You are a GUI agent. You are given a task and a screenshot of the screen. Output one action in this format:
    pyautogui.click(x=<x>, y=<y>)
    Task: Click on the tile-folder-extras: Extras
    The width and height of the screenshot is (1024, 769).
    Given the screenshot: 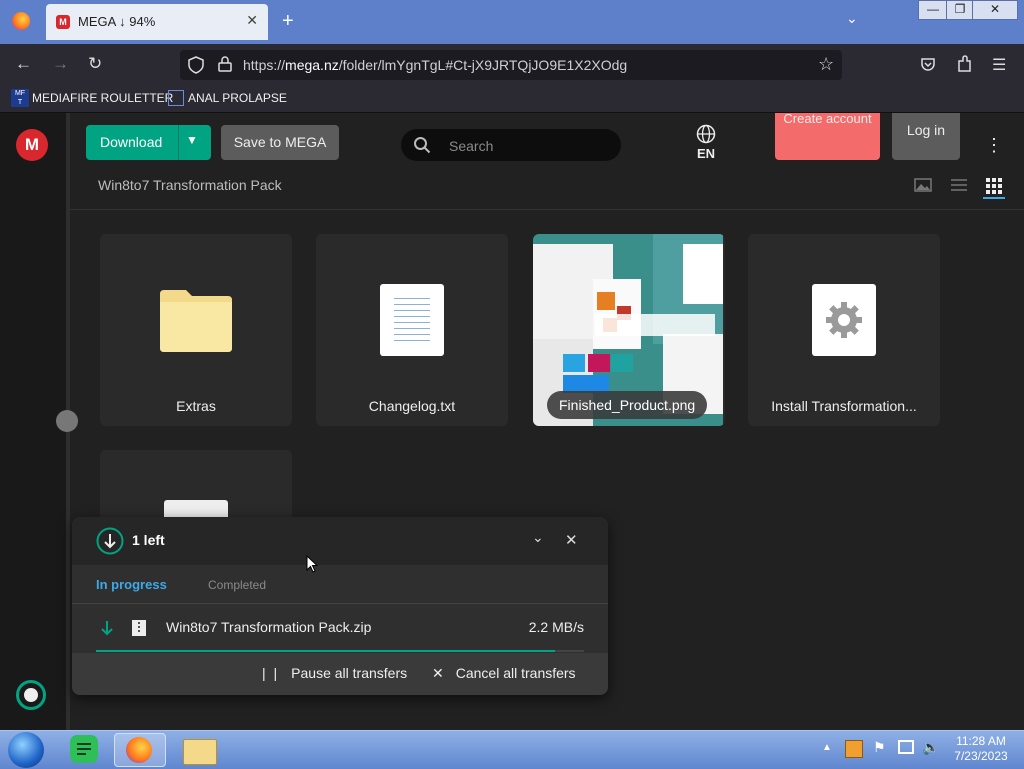 What is the action you would take?
    pyautogui.click(x=196, y=330)
    